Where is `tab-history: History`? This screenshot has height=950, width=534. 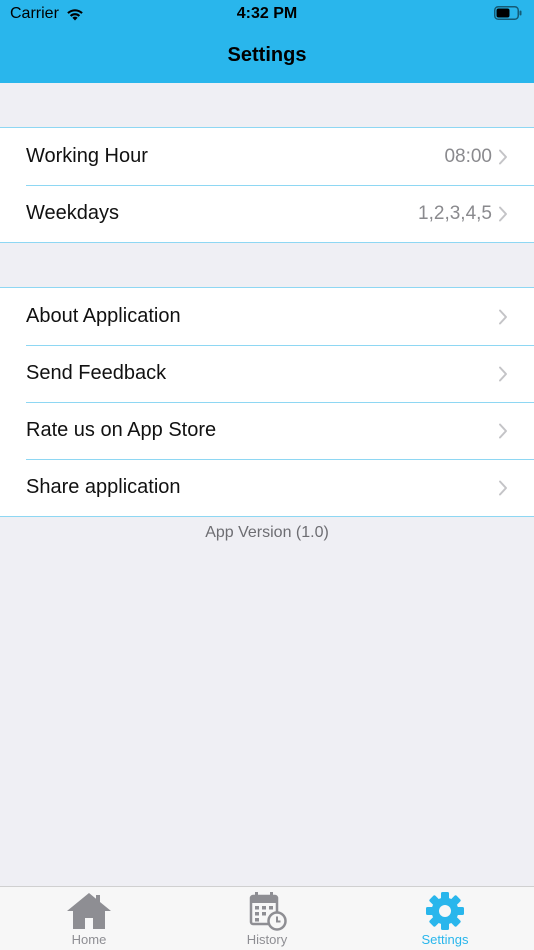
tab-history: History is located at coordinates (267, 918).